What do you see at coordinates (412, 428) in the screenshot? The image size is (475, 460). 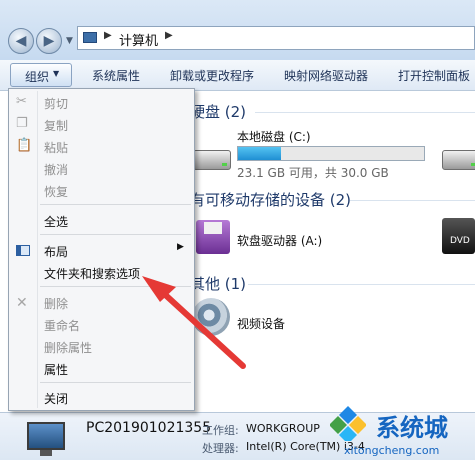 I see `watermark-title: 系统城` at bounding box center [412, 428].